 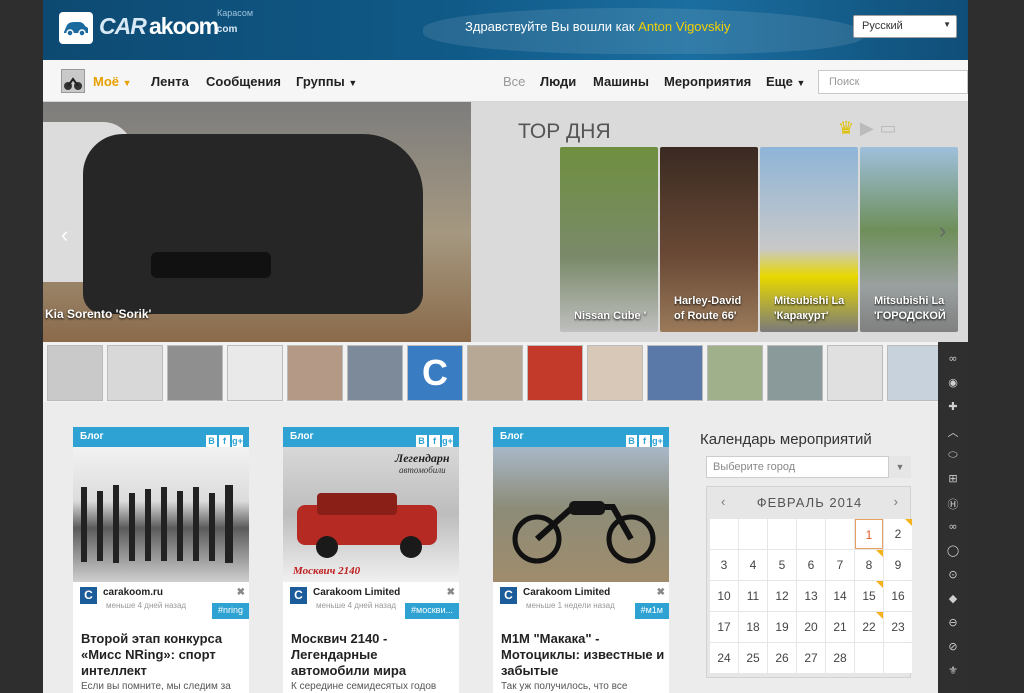 I want to click on nav-people: Люди, so click(x=558, y=81).